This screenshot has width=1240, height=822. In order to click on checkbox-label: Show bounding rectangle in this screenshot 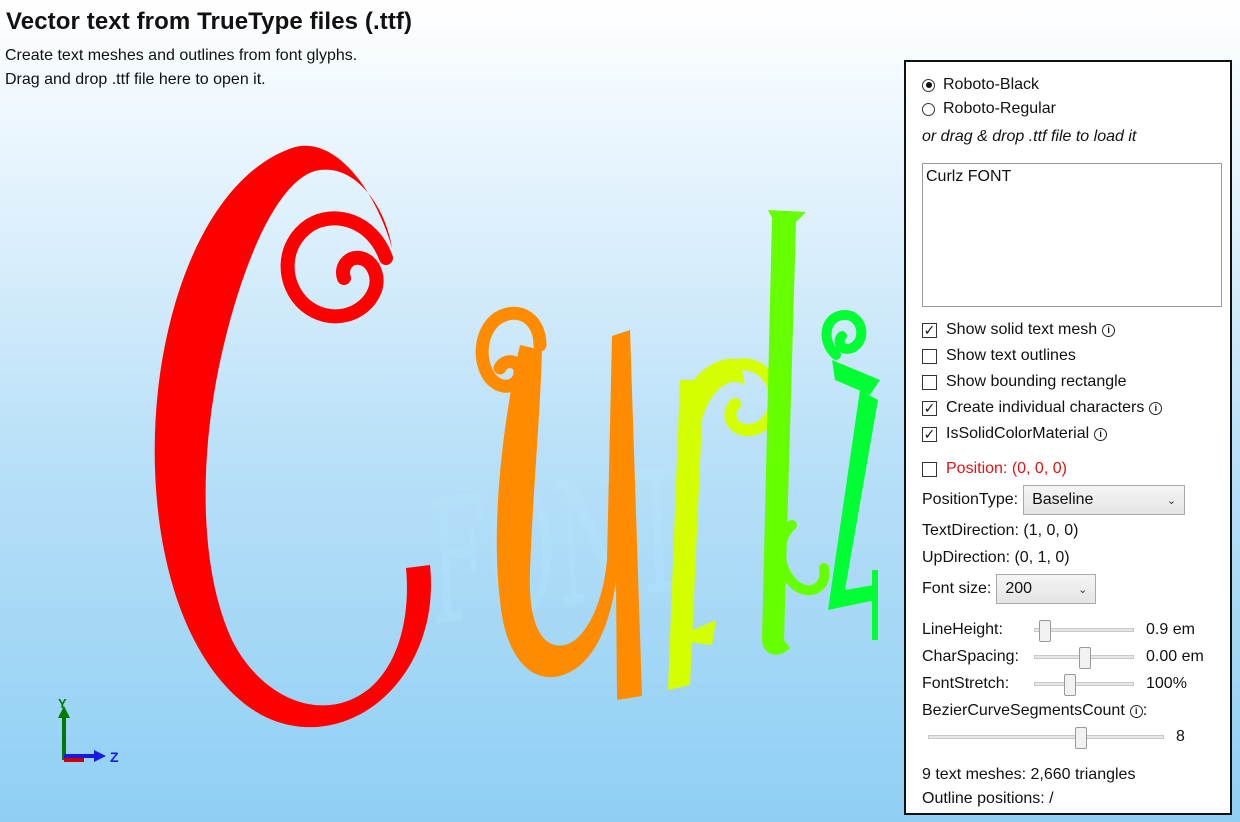, I will do `click(1036, 381)`.